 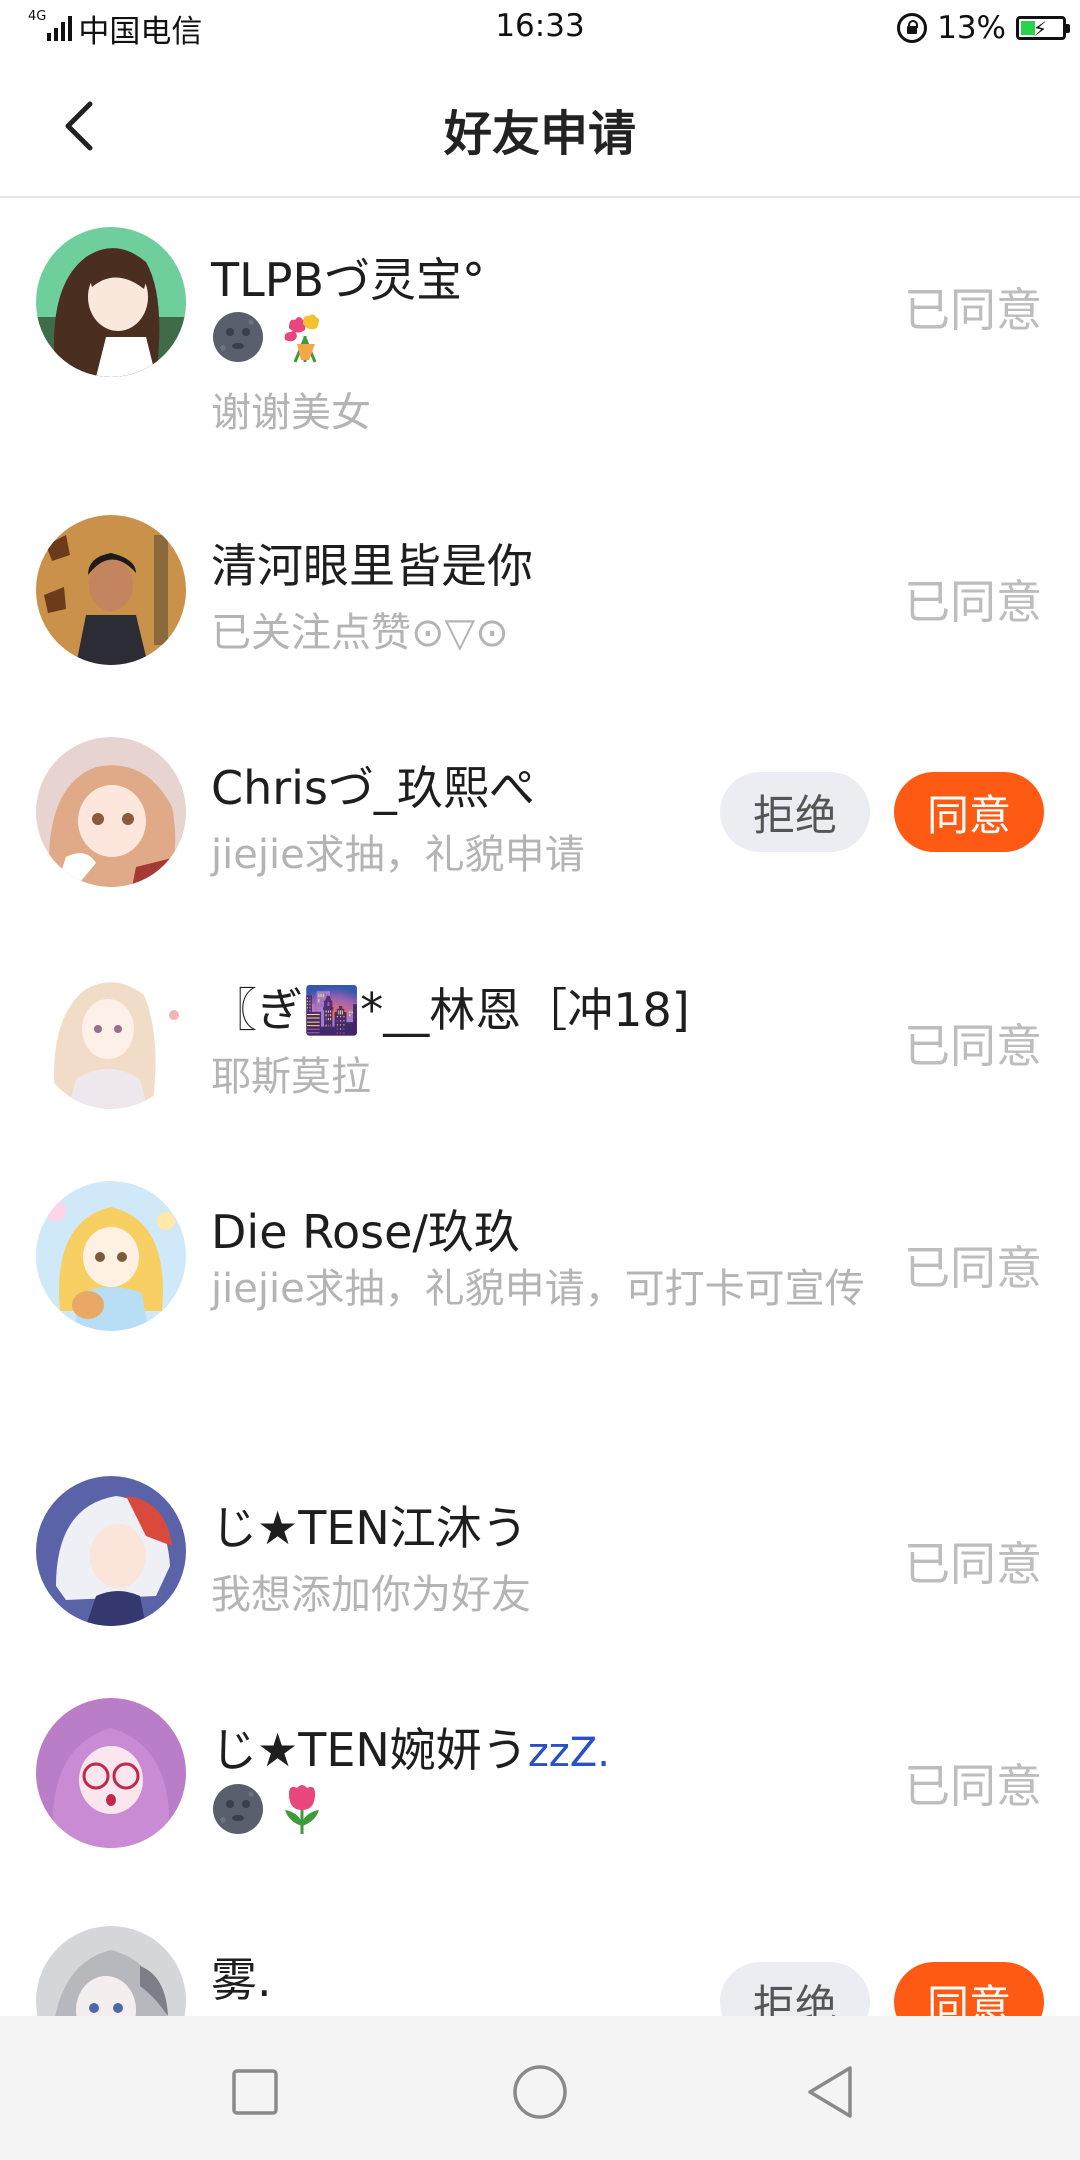 What do you see at coordinates (540, 28) in the screenshot?
I see `status-bar: 4G 中国电信 16:33 13% ⚡` at bounding box center [540, 28].